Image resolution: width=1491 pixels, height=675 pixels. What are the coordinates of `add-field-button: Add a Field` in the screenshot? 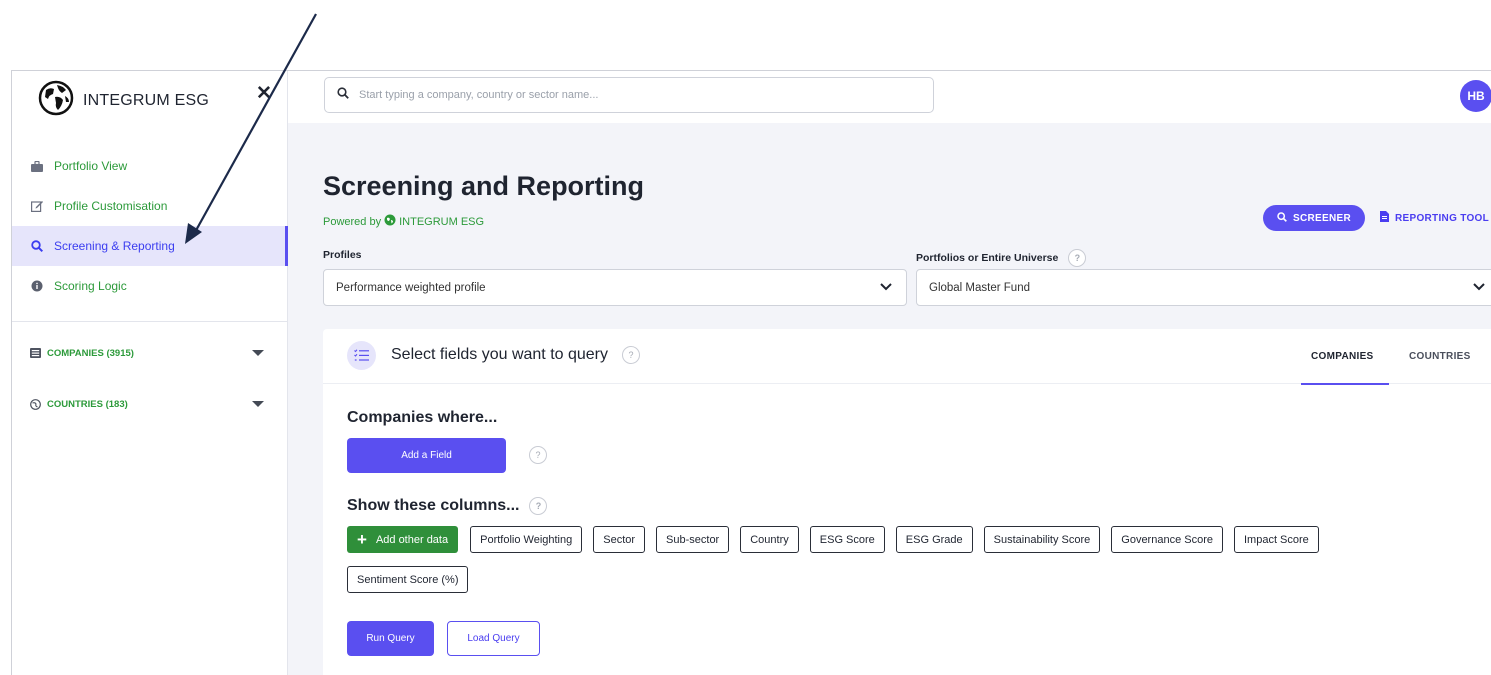 It's located at (426, 455).